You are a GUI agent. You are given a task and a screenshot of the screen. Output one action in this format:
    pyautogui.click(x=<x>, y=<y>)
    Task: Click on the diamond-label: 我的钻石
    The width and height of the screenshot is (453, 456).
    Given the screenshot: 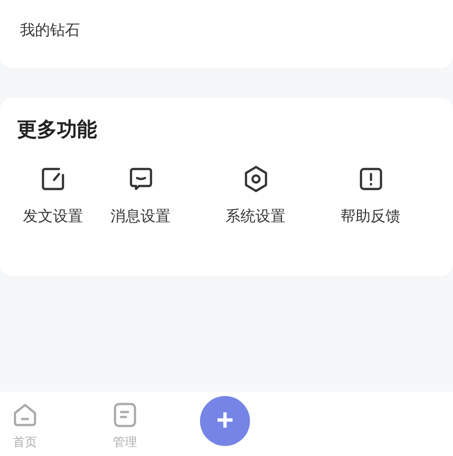 What is the action you would take?
    pyautogui.click(x=50, y=30)
    